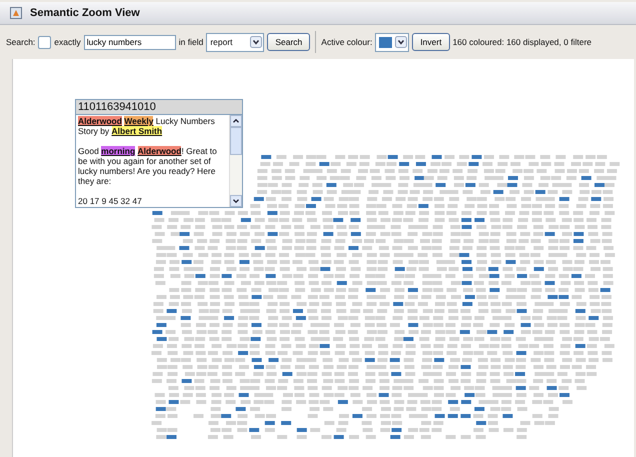  I want to click on status-text: 160 coloured: 160 displayed, 0 filtere, so click(522, 42).